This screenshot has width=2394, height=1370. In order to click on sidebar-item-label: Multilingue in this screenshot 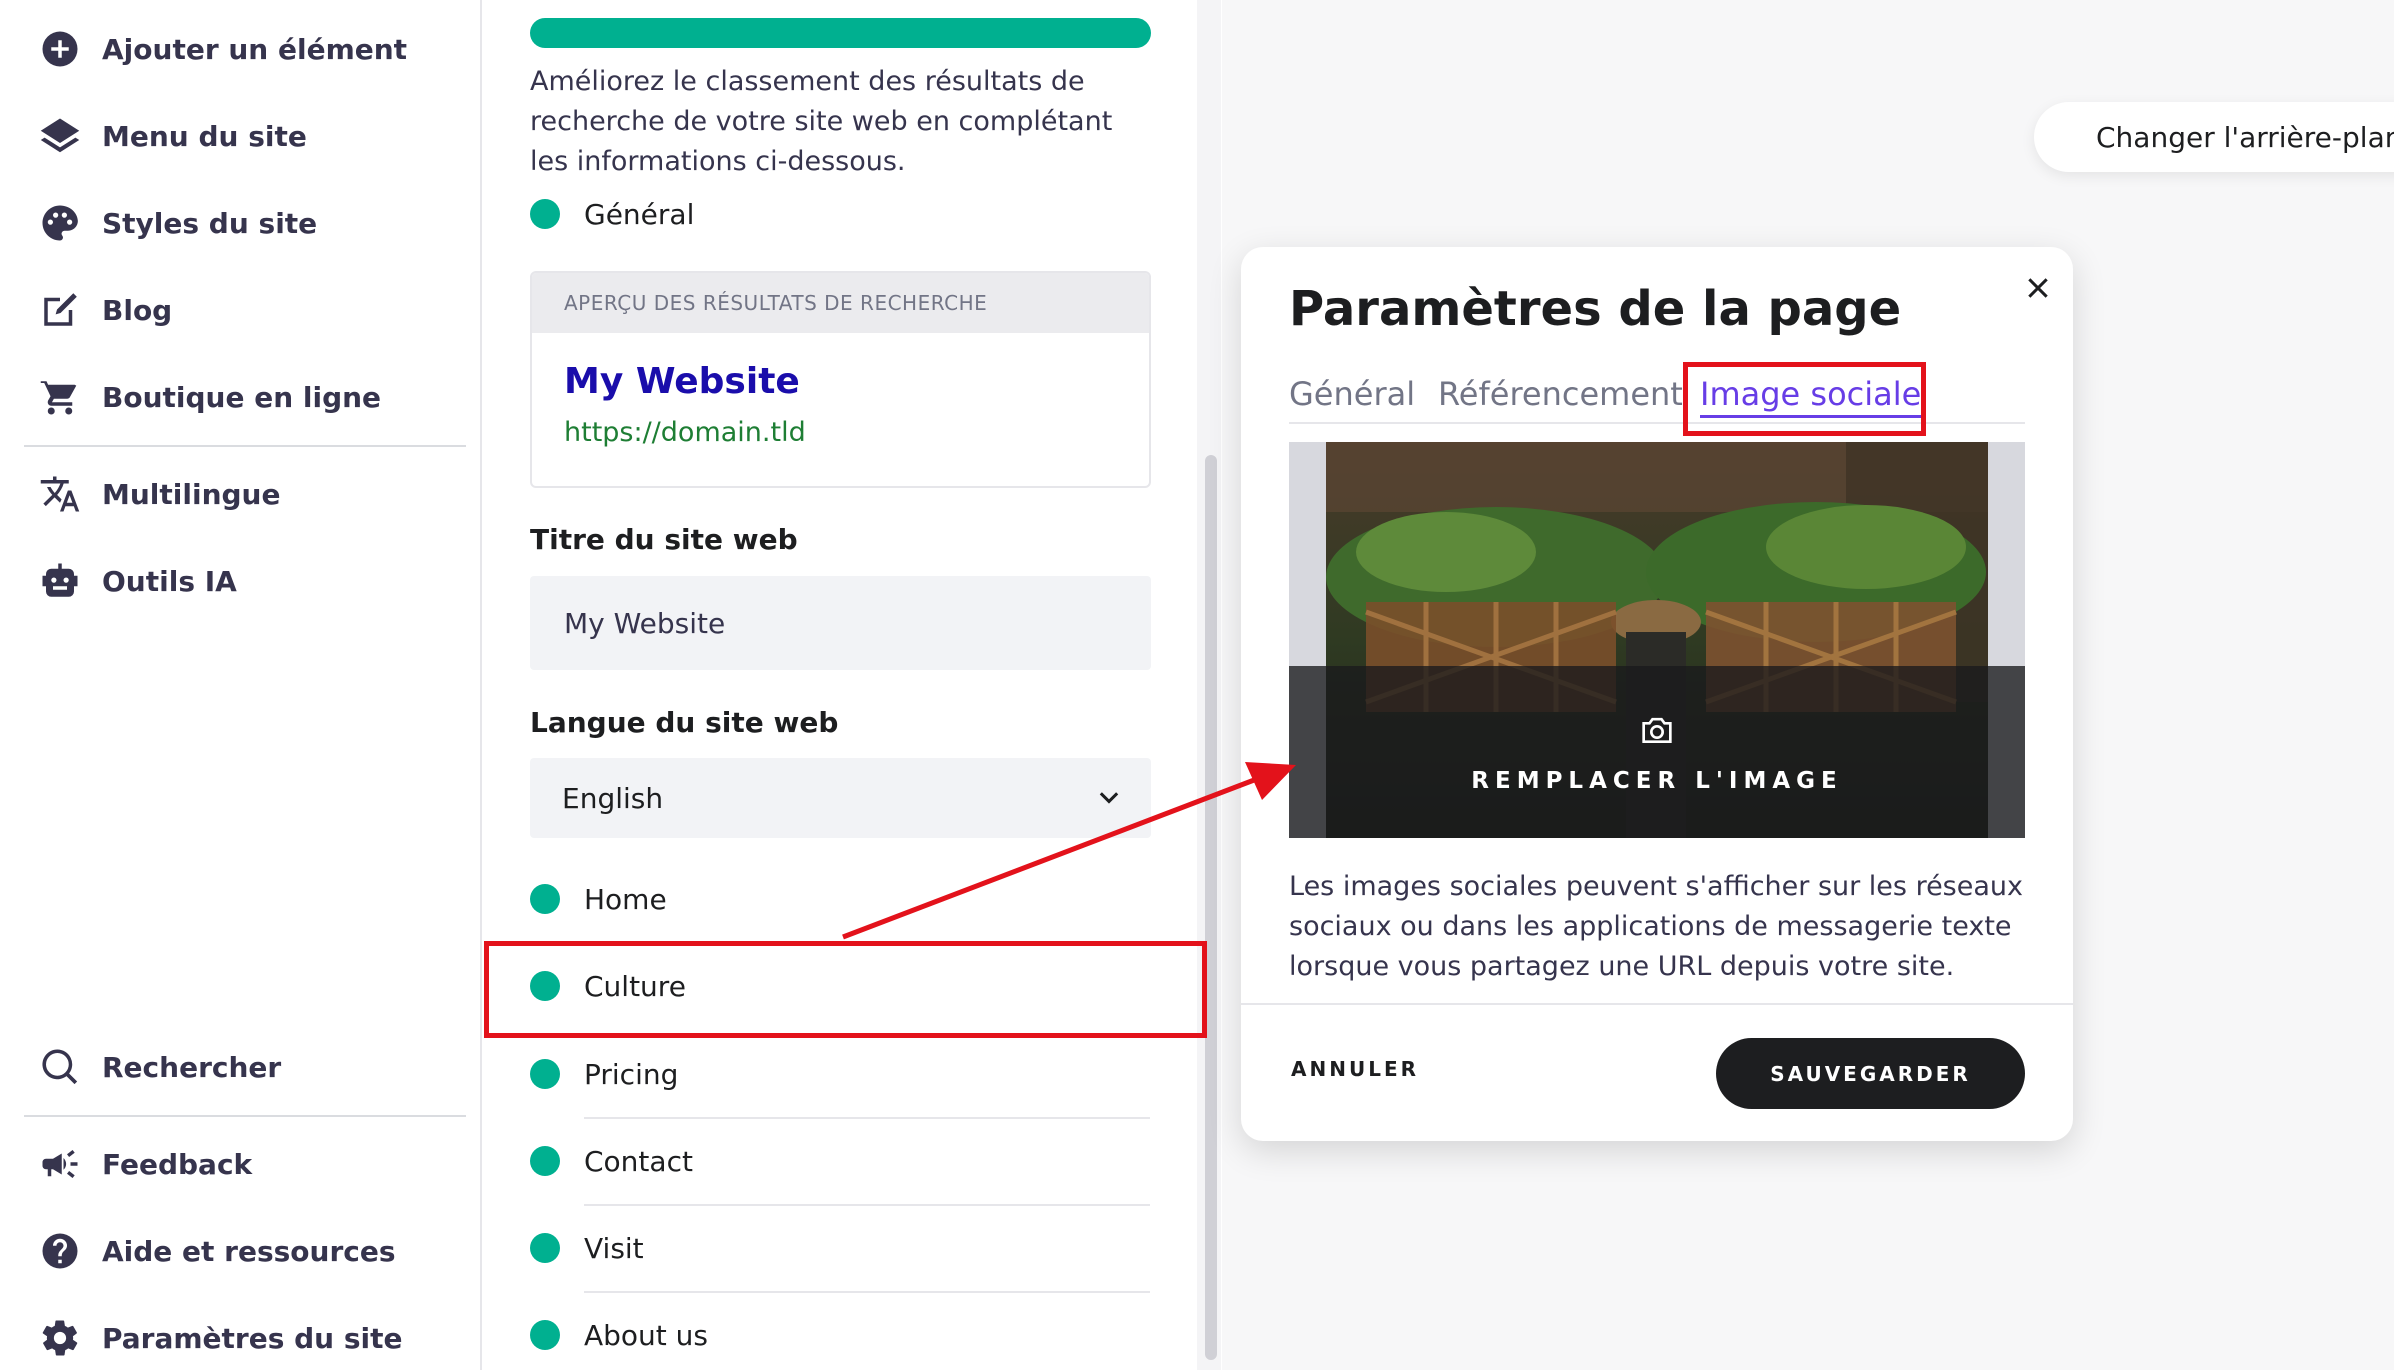, I will do `click(191, 494)`.